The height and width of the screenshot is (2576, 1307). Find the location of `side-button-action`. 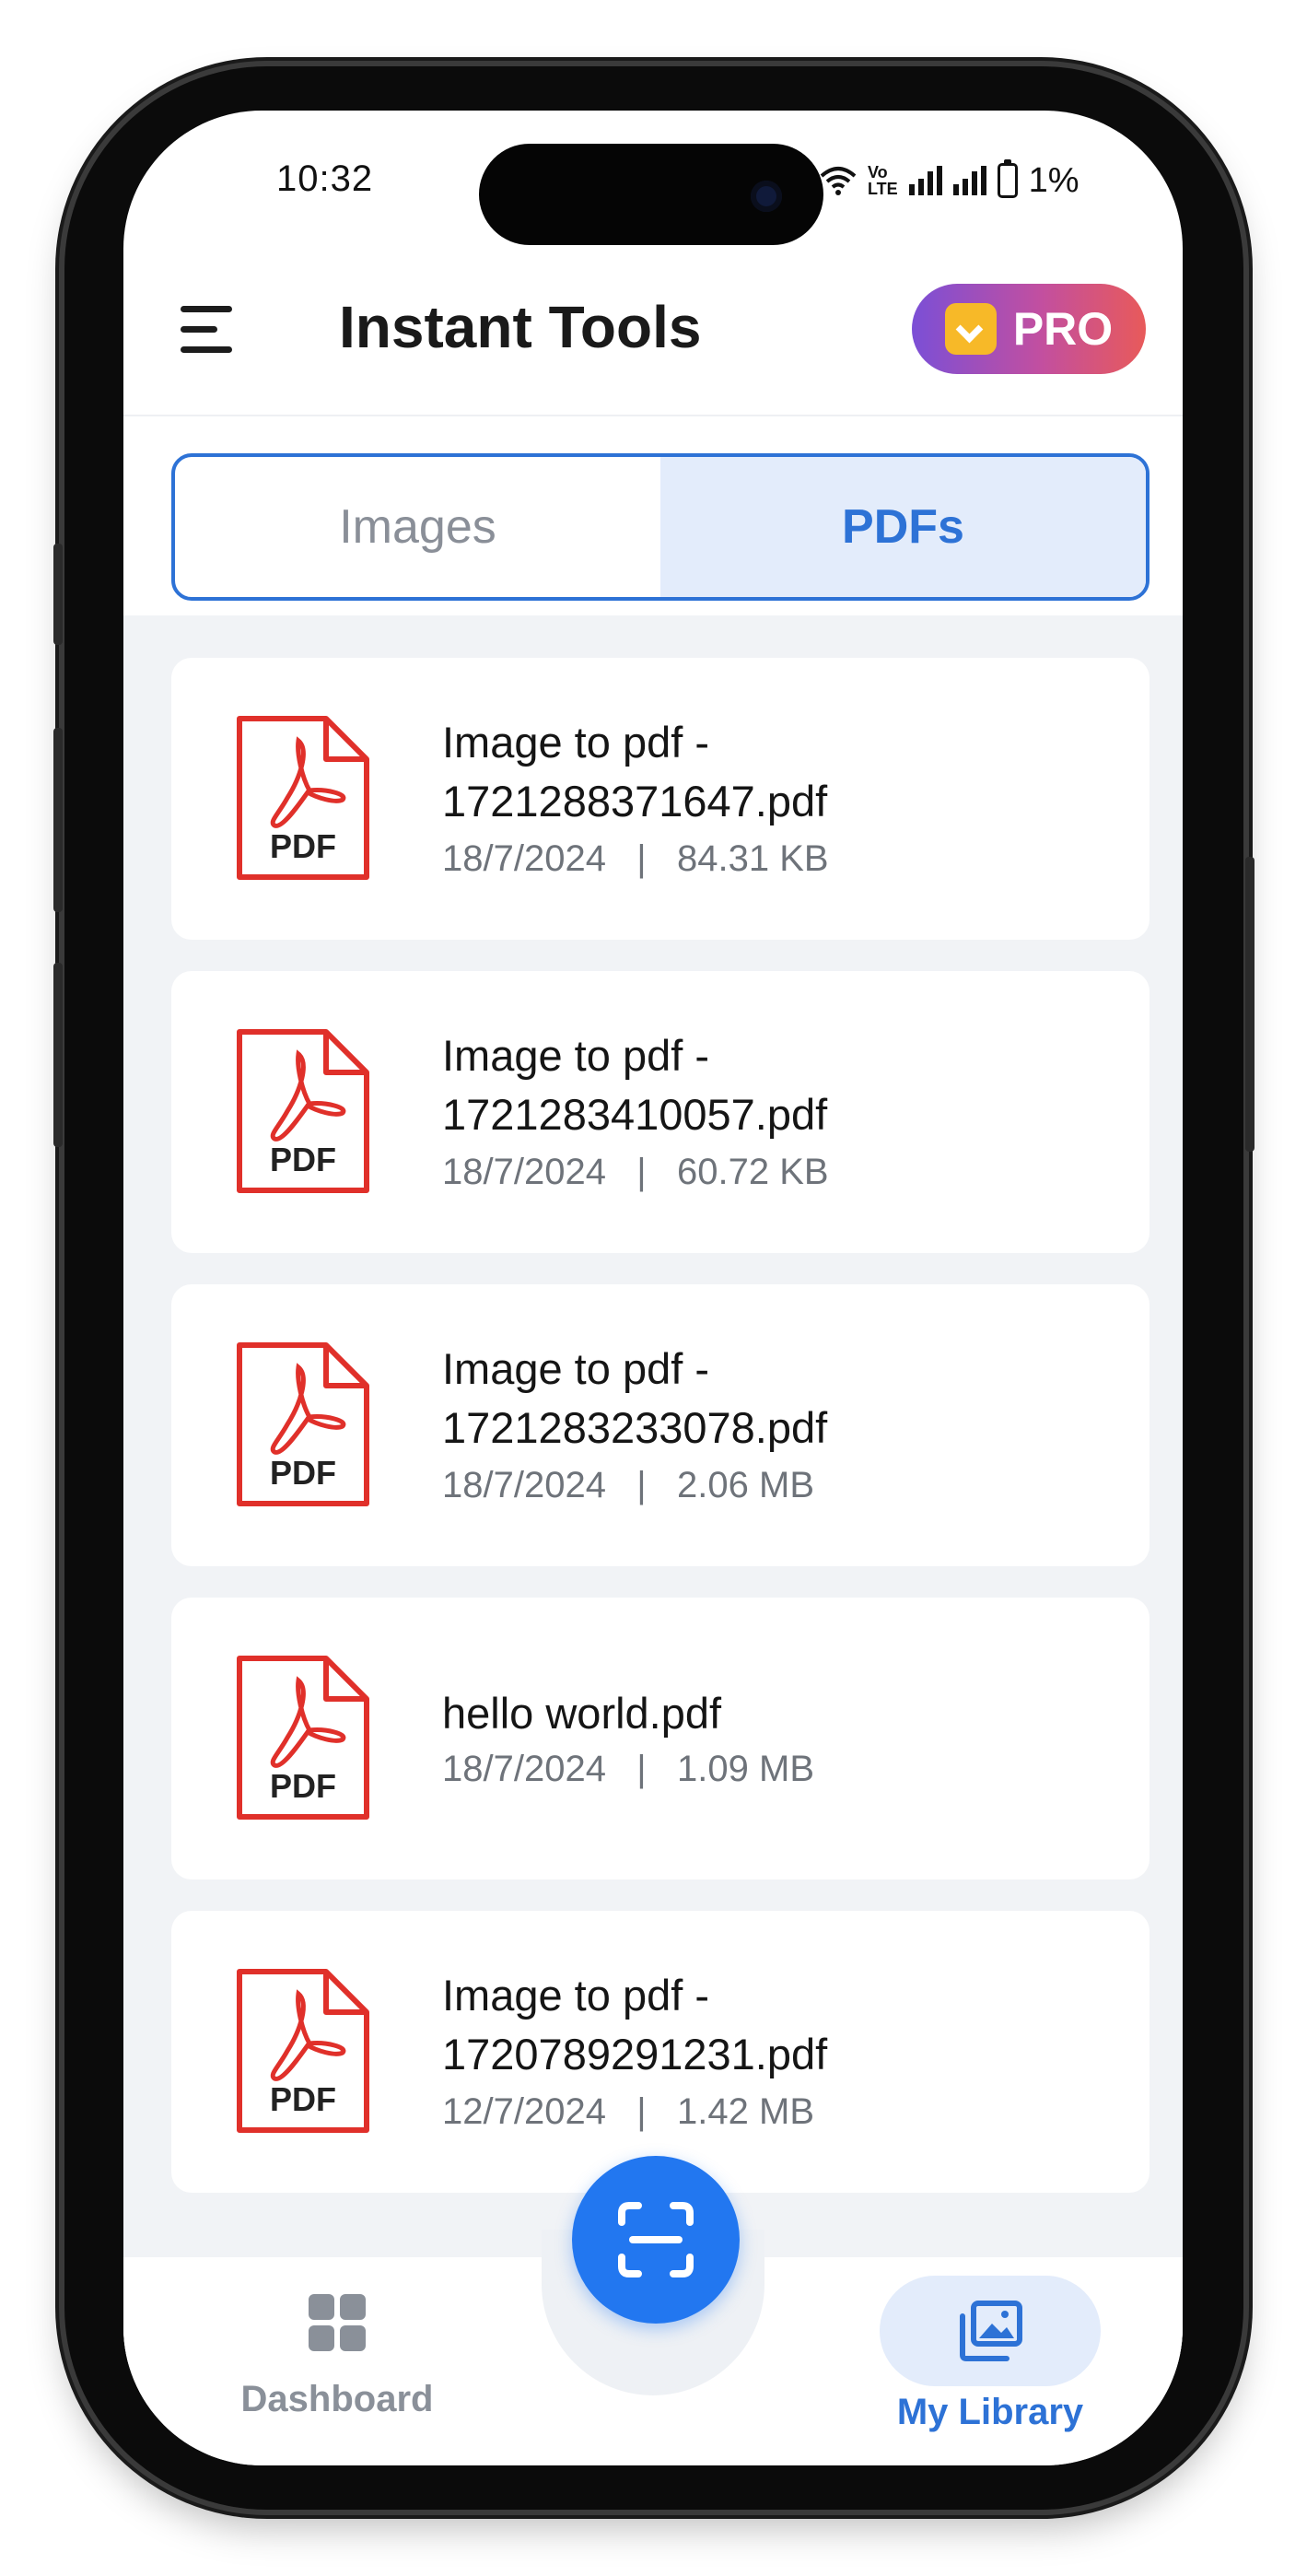

side-button-action is located at coordinates (58, 594).